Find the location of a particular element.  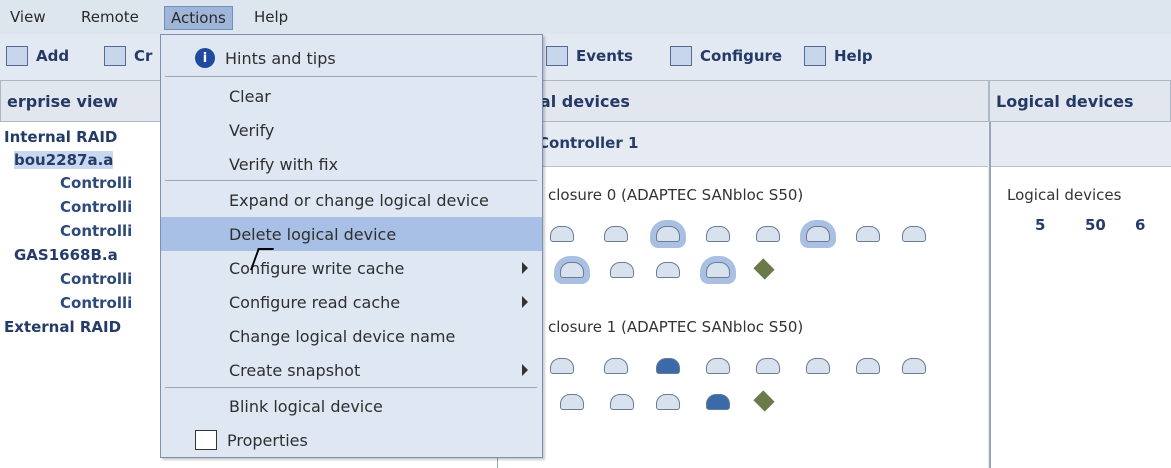

menu-item-verify-with-fix: Verify with fix is located at coordinates (351, 164).